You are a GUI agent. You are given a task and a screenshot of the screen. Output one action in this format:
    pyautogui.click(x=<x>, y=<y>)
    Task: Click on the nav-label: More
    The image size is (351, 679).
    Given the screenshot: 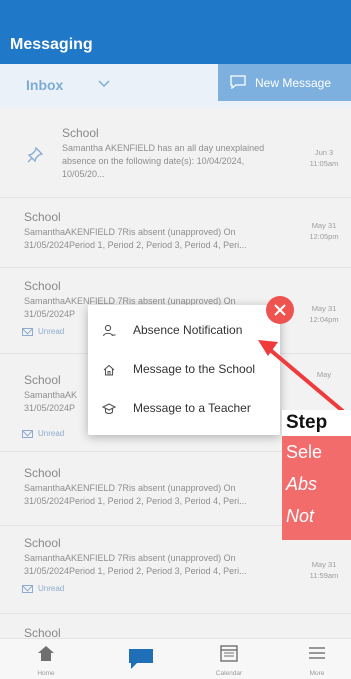 What is the action you would take?
    pyautogui.click(x=317, y=673)
    